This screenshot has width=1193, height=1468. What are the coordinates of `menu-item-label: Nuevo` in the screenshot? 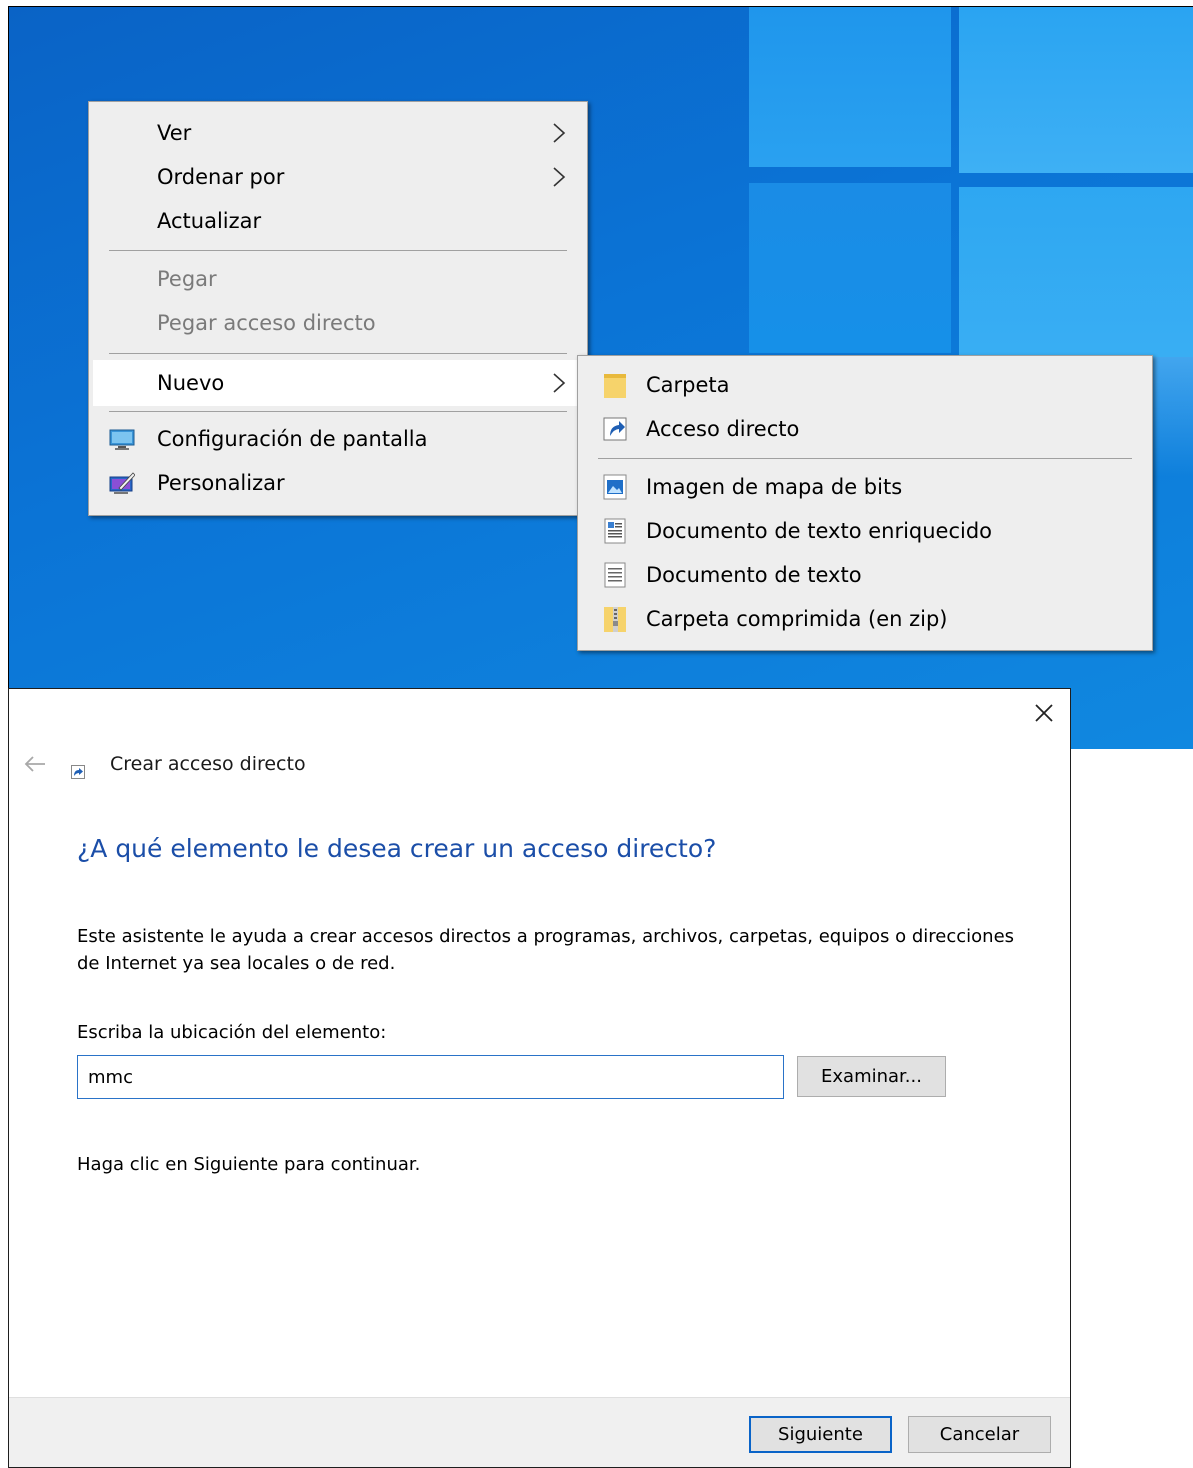 It's located at (191, 383).